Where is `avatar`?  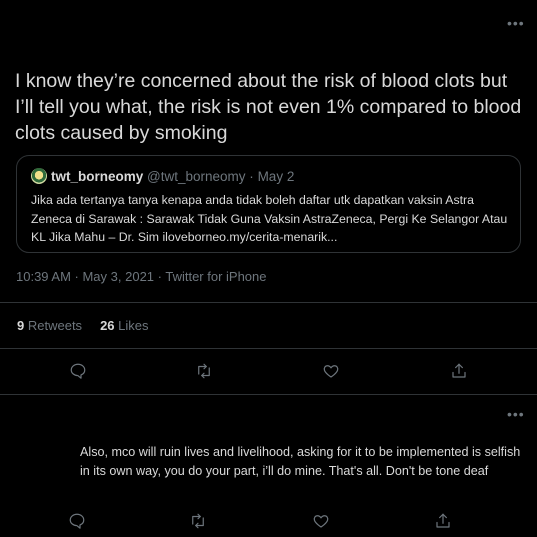 avatar is located at coordinates (39, 176).